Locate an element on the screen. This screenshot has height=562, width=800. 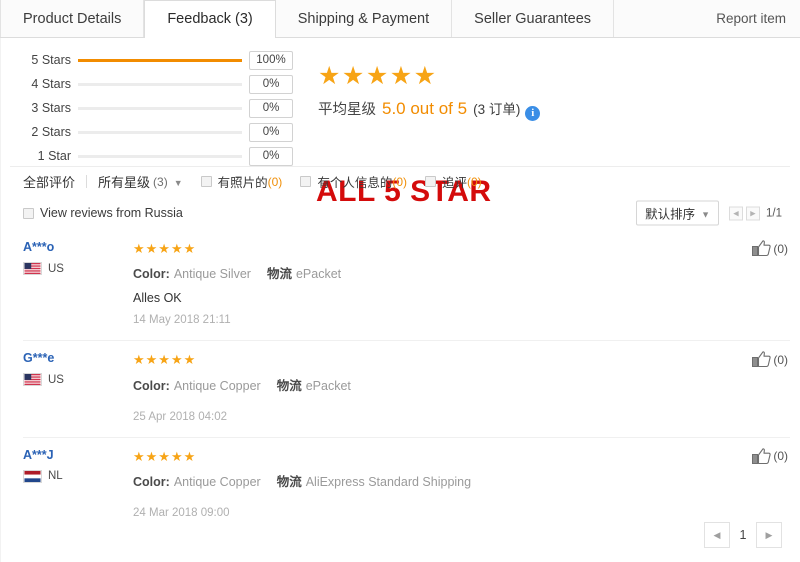
chevron-right-icon: ▶ is located at coordinates (769, 534).